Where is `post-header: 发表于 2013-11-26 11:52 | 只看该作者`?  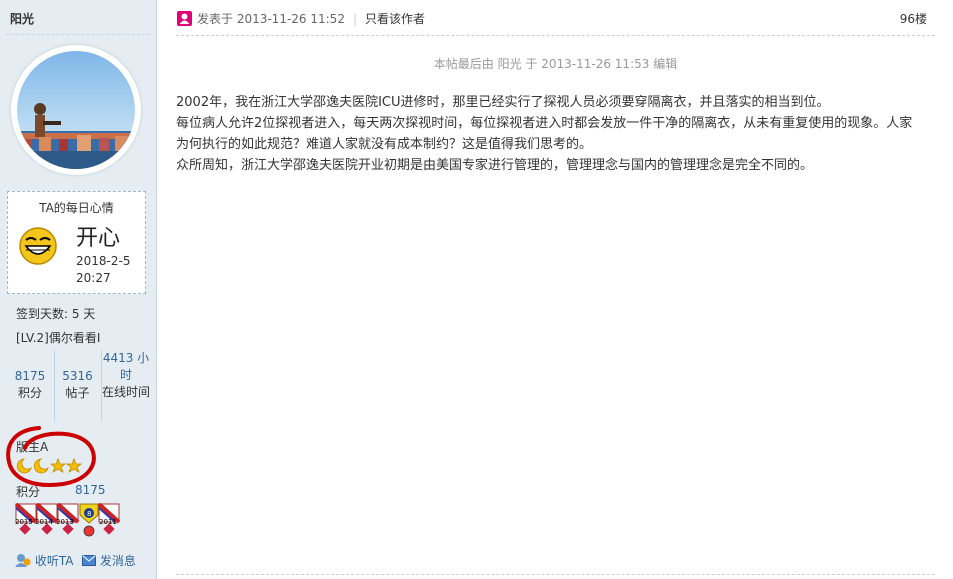 post-header: 发表于 2013-11-26 11:52 | 只看该作者 is located at coordinates (301, 18).